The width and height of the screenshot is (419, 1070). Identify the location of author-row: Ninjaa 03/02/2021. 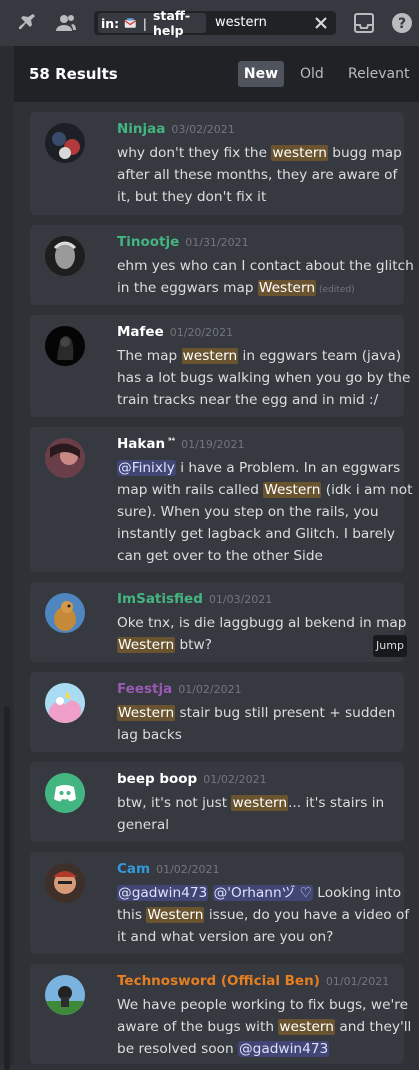
(176, 129).